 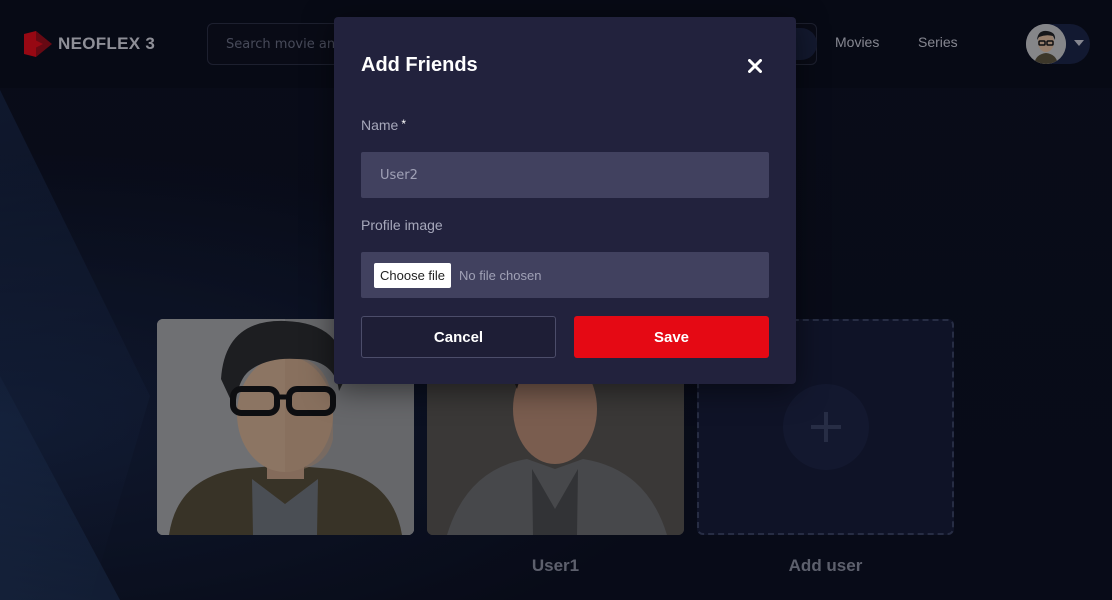 I want to click on profile-image-field: Choose file No file chosen, so click(x=565, y=275).